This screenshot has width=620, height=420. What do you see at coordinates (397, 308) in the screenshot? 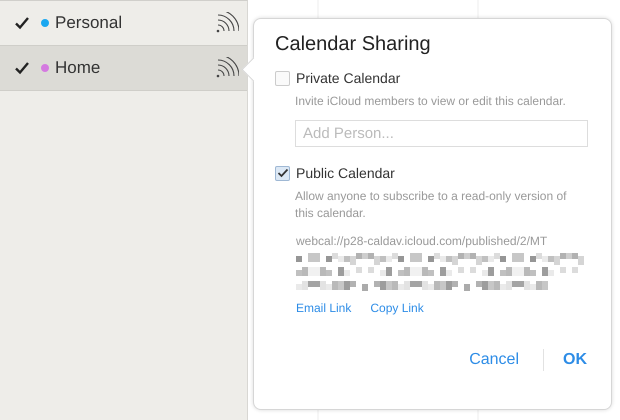
I see `share-link: Copy Link` at bounding box center [397, 308].